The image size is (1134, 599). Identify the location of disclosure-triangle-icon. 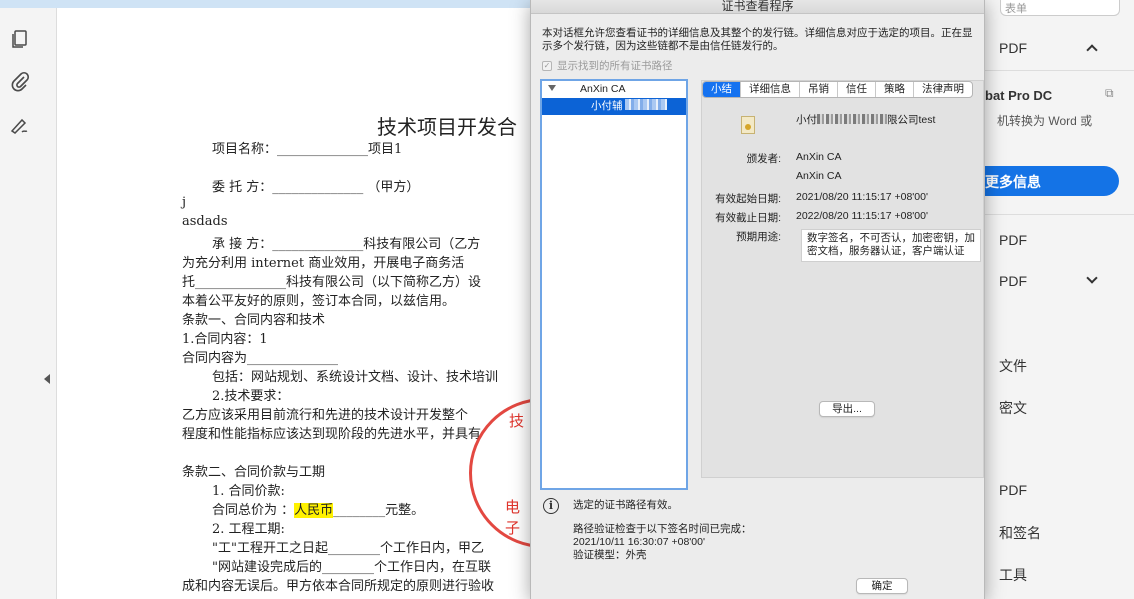
(552, 88).